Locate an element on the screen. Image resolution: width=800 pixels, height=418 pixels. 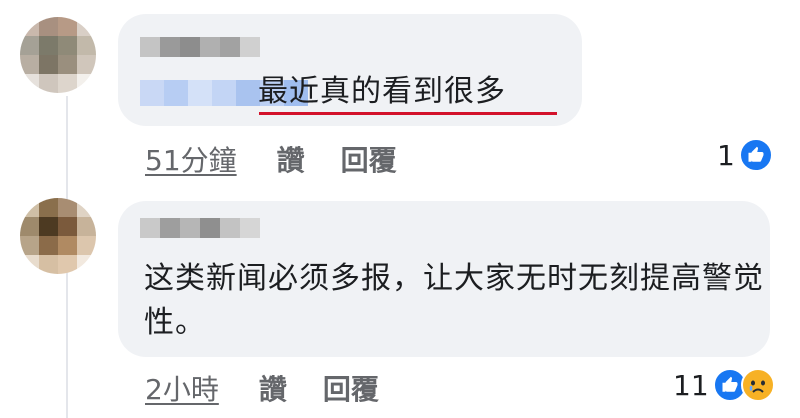
reaction-count: 11 is located at coordinates (691, 385).